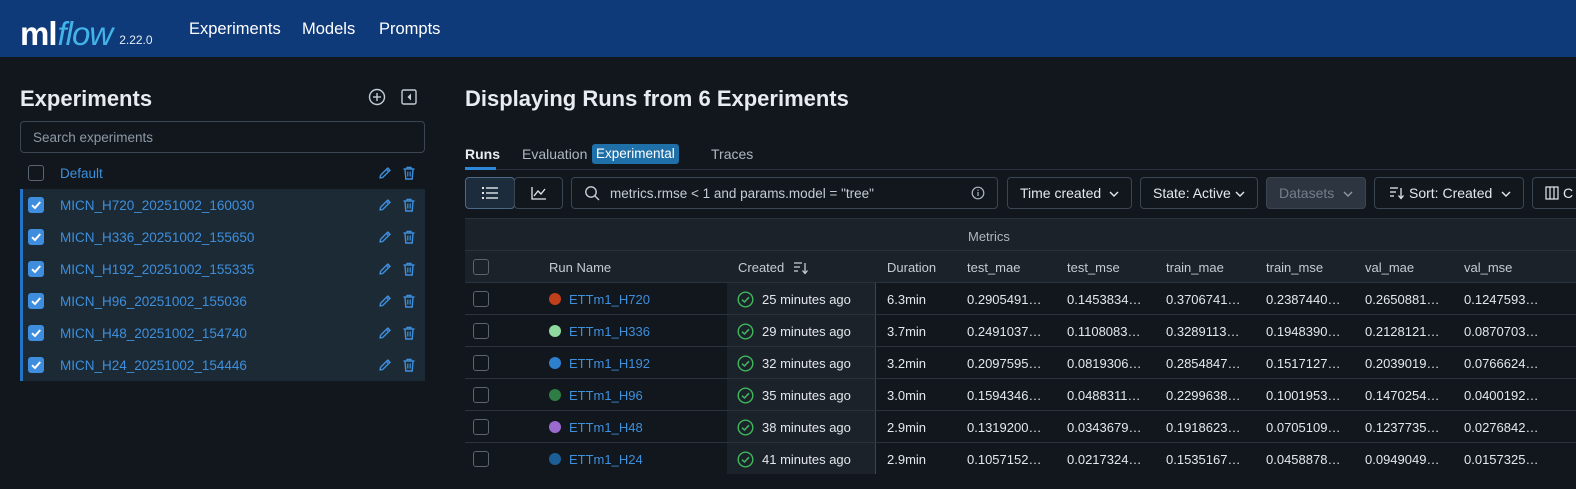 Image resolution: width=1576 pixels, height=489 pixels. What do you see at coordinates (377, 97) in the screenshot?
I see `add-experiment-icon` at bounding box center [377, 97].